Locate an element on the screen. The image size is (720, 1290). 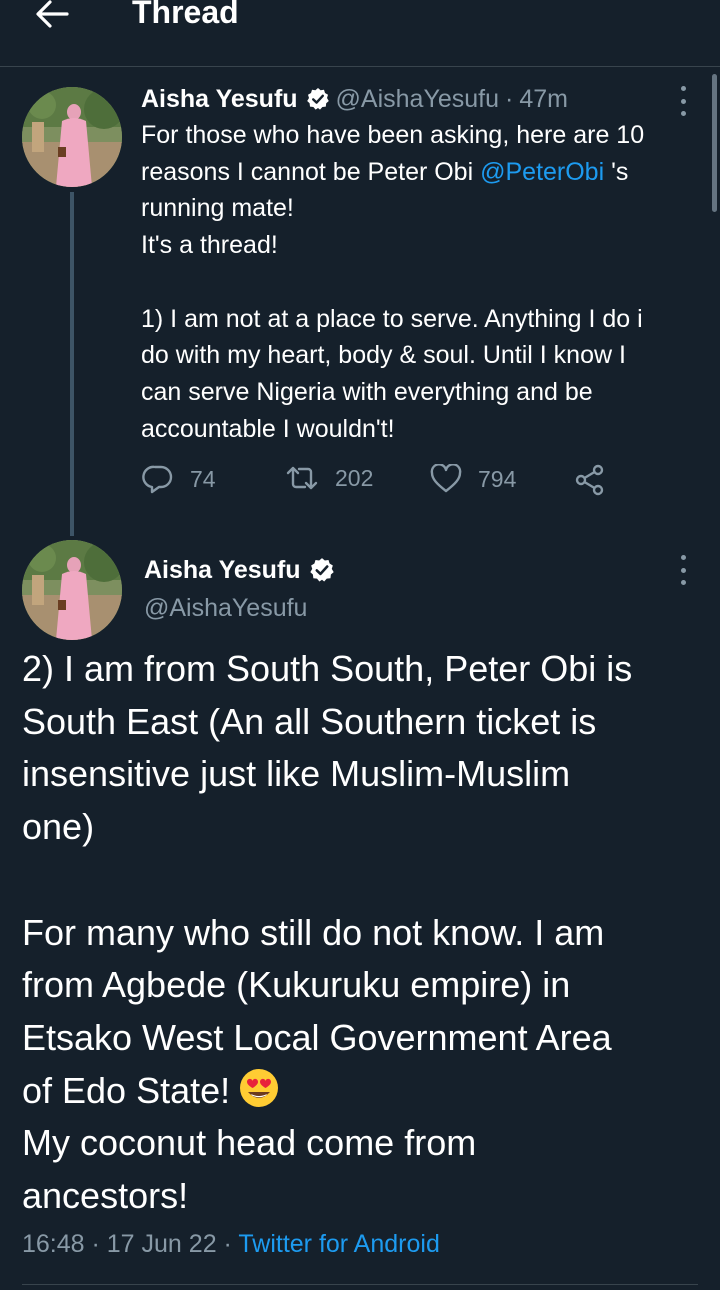
tweet-line: For many who still do not know. I am is located at coordinates (313, 932).